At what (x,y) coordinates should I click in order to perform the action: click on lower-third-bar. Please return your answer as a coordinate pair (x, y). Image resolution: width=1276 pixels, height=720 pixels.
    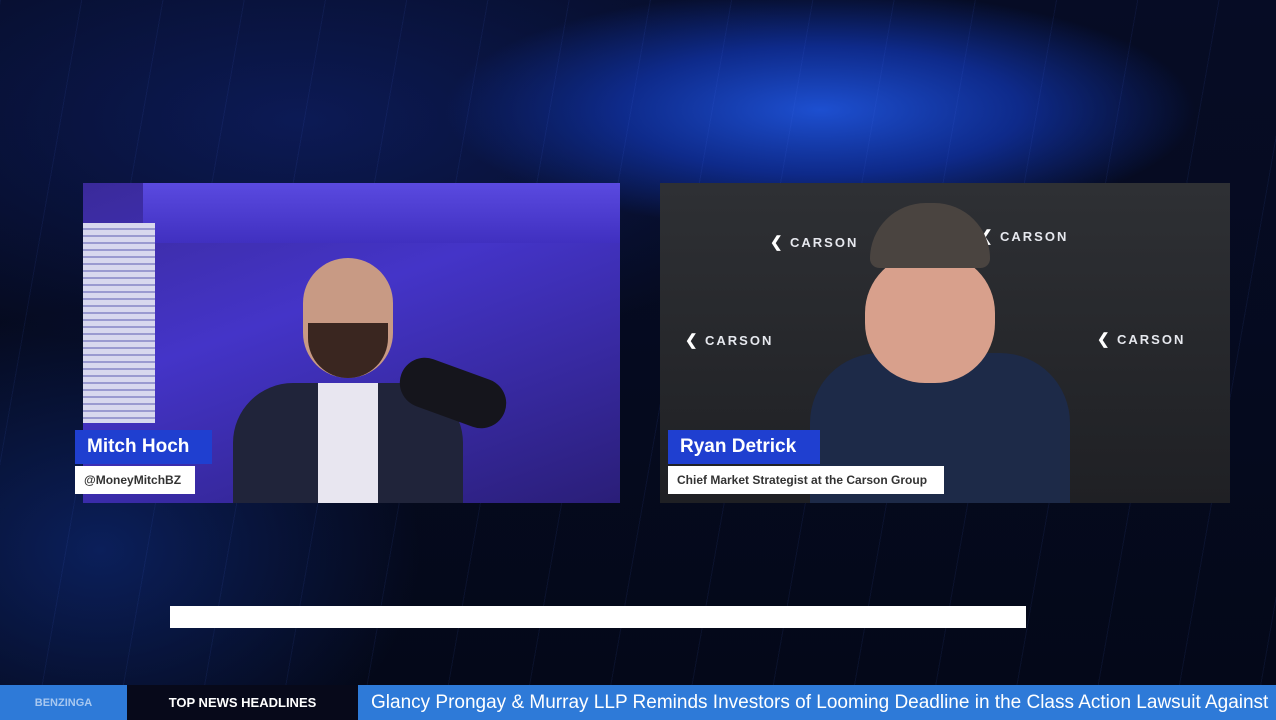
    Looking at the image, I should click on (598, 617).